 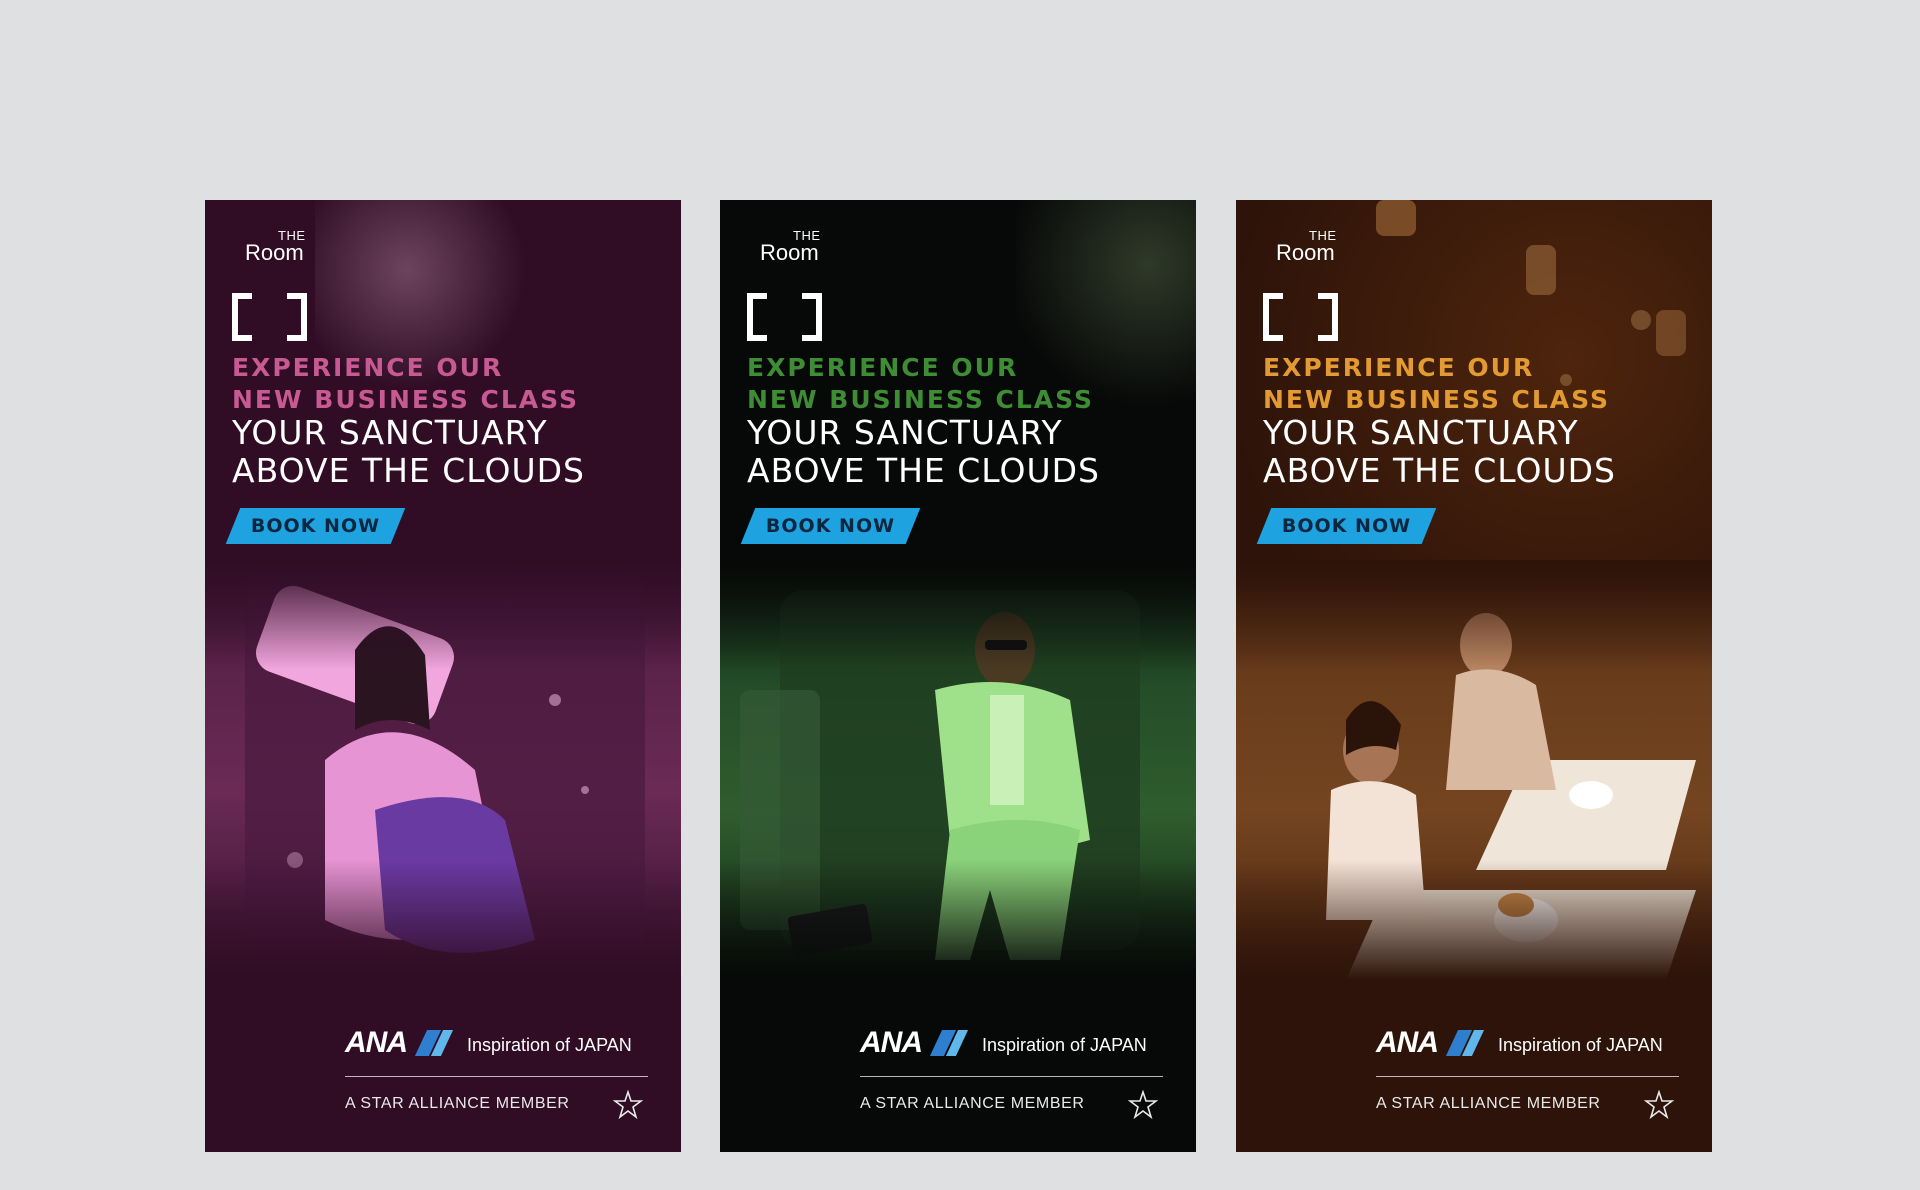 What do you see at coordinates (443, 770) in the screenshot?
I see `sleeping-passenger-photo` at bounding box center [443, 770].